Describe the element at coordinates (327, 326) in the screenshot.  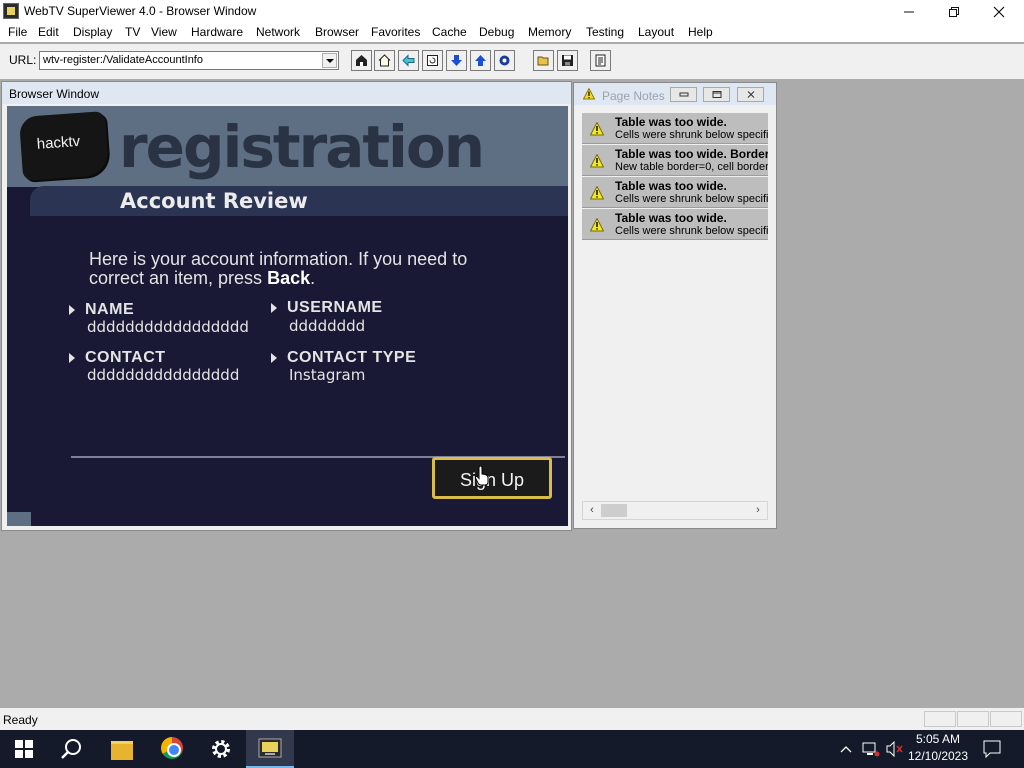
I see `username-value: dddddddd` at that location.